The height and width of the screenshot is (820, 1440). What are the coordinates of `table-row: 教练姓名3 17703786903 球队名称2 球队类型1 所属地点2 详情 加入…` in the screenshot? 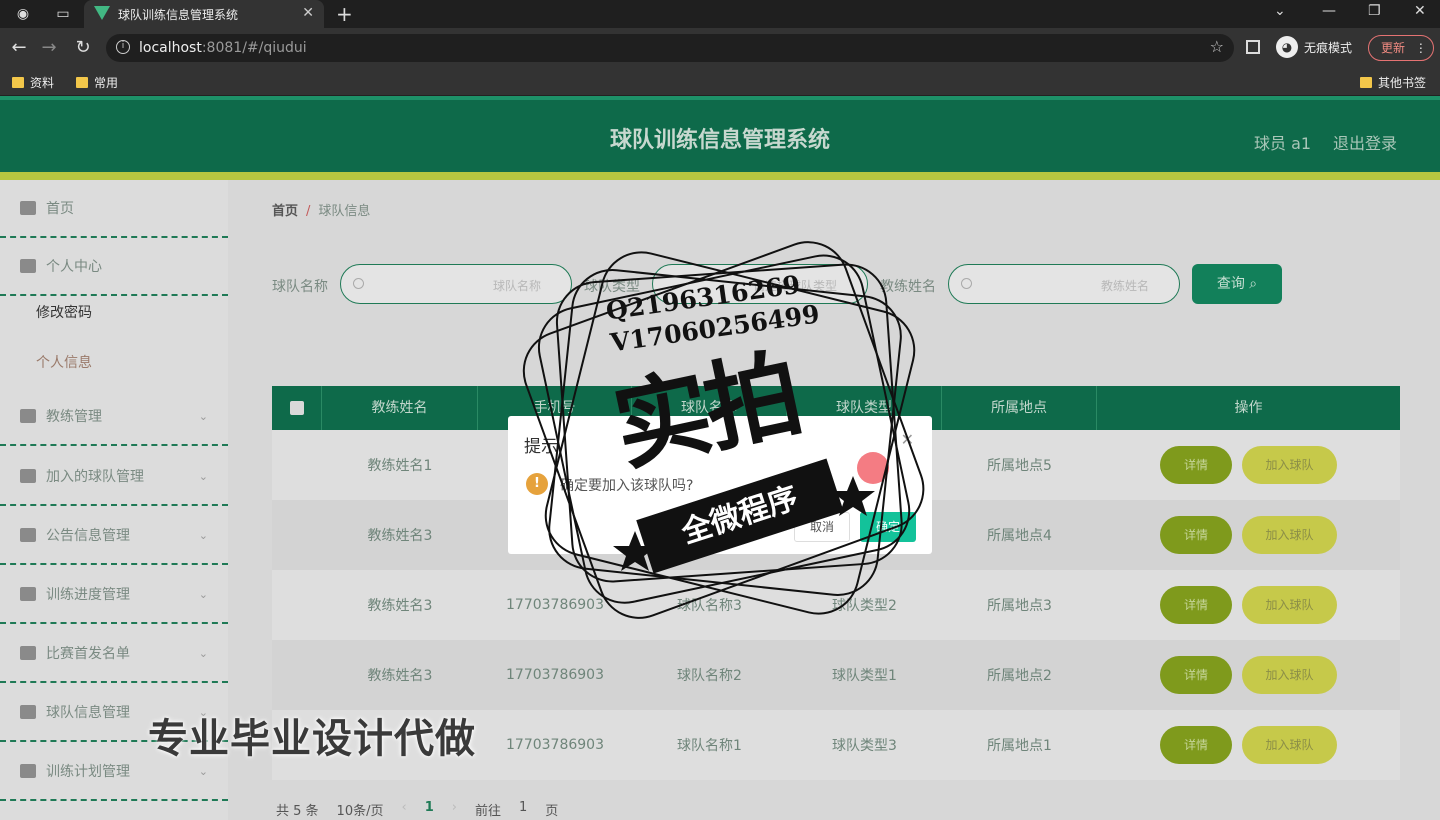 It's located at (836, 675).